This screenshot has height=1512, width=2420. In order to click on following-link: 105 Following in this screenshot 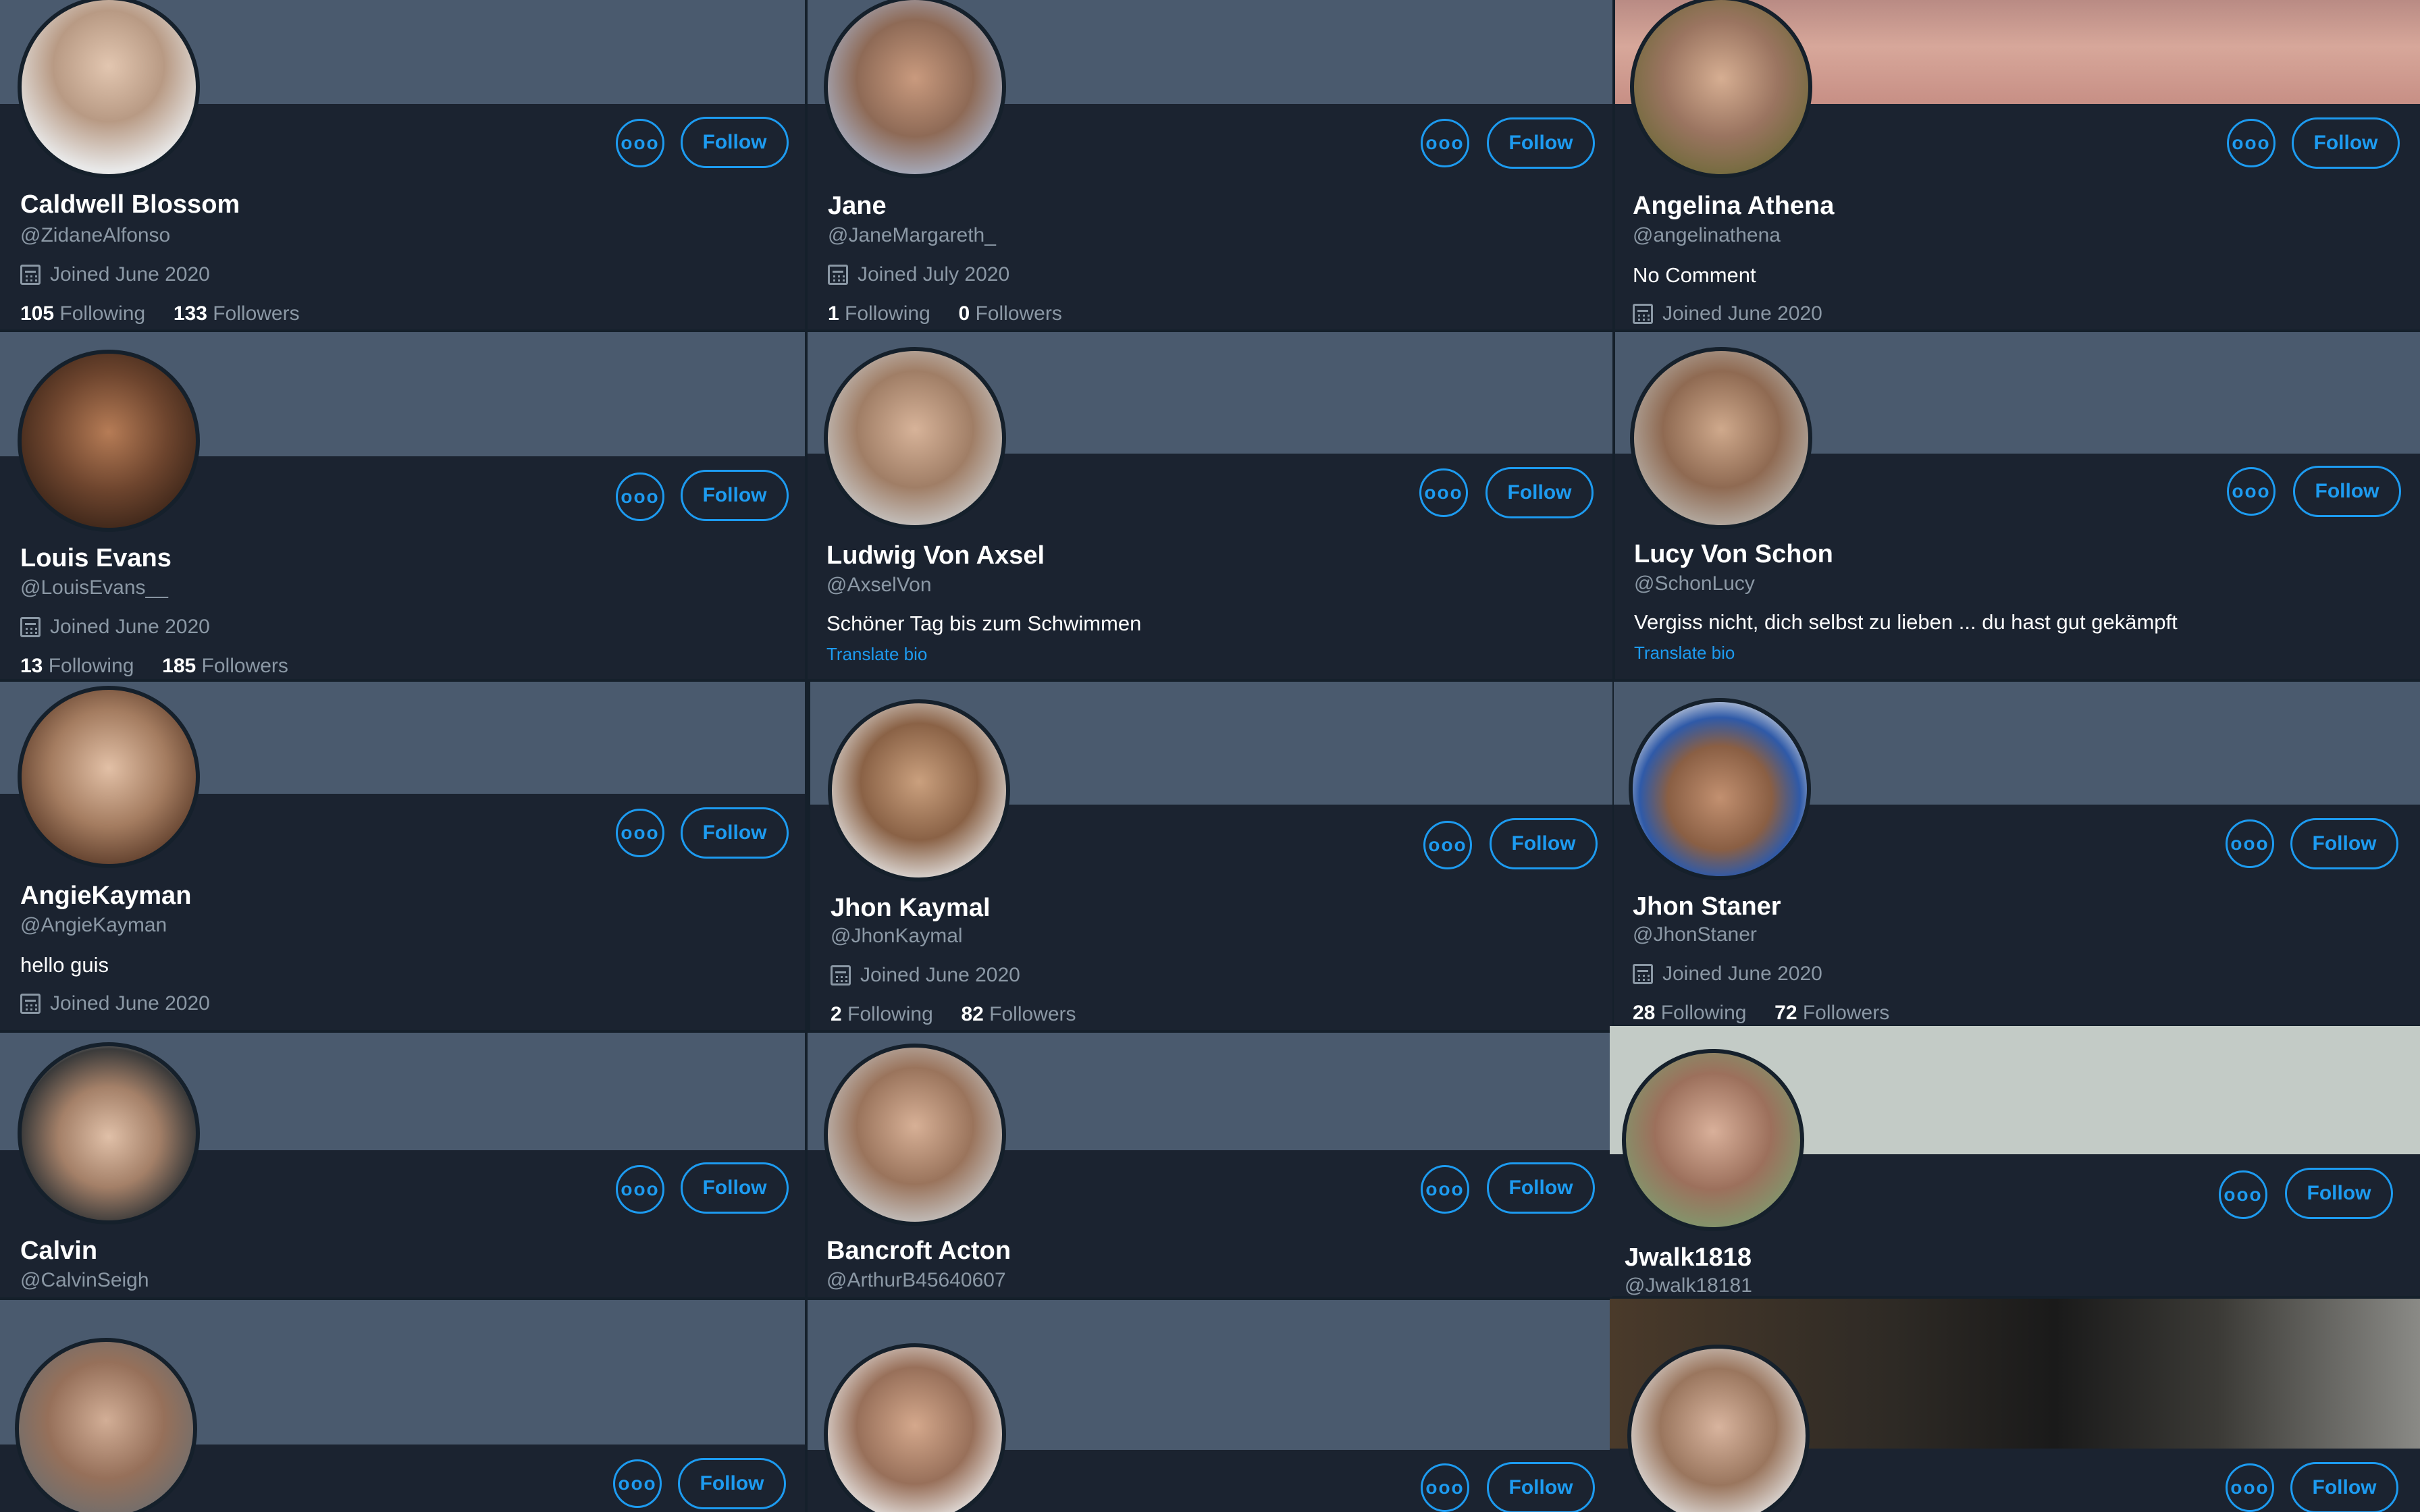, I will do `click(82, 313)`.